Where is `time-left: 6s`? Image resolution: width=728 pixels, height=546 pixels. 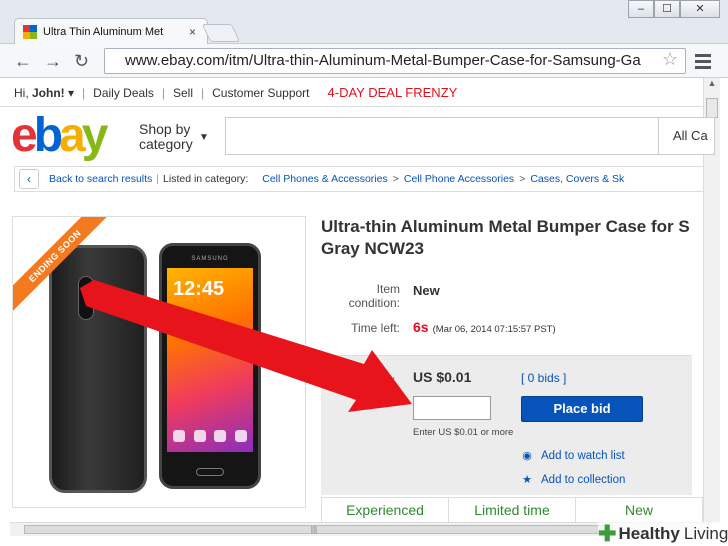 time-left: 6s is located at coordinates (421, 327).